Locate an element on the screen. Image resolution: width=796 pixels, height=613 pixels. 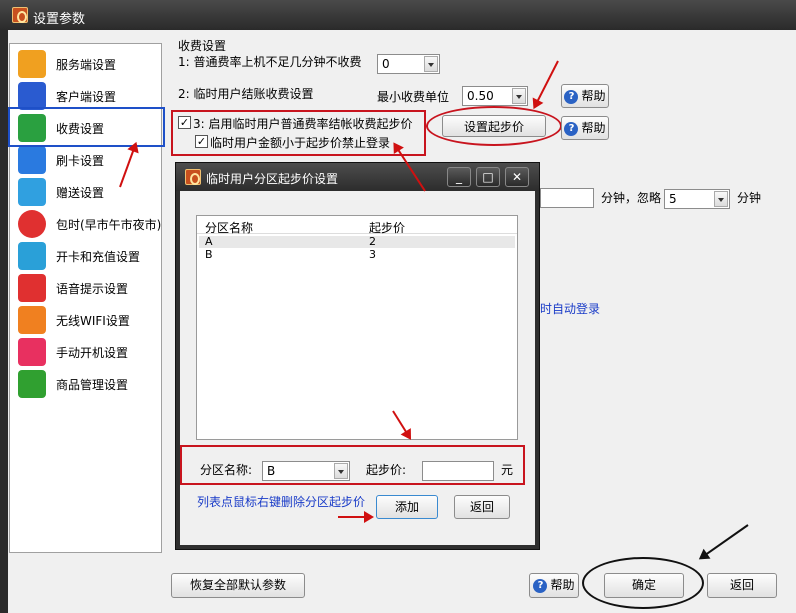
dialog-title: 临时用户分区起步价设置 is located at coordinates (272, 179).